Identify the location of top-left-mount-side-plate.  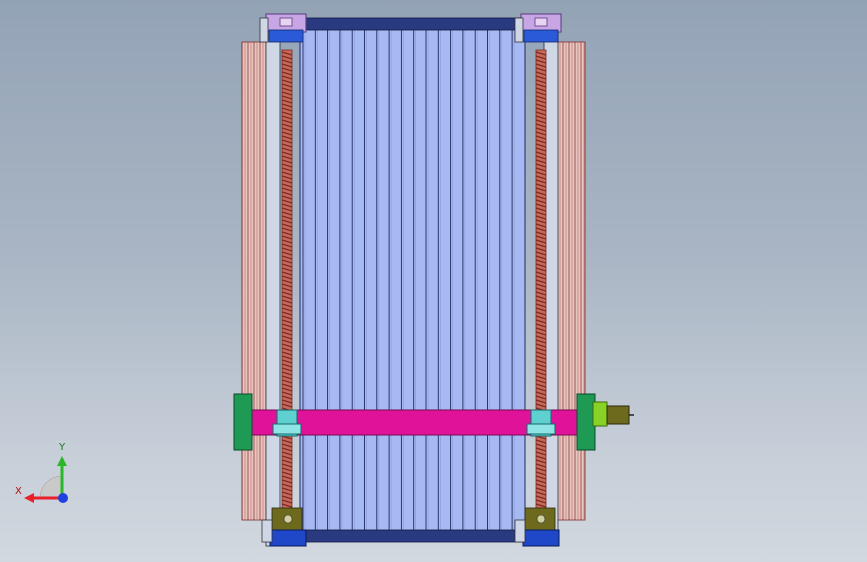
(264, 30).